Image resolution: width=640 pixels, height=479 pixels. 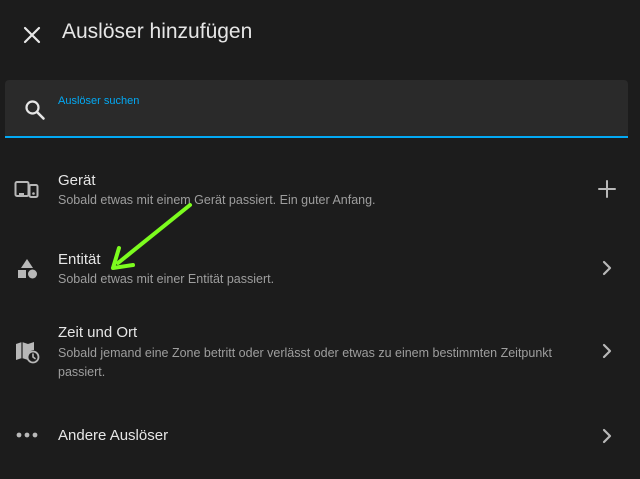 I want to click on search-field: Auslöser suchen, so click(x=316, y=109).